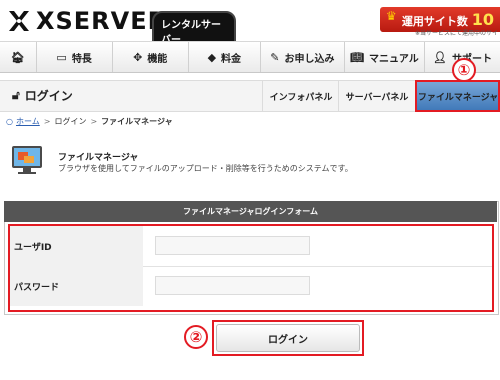  What do you see at coordinates (250, 96) in the screenshot?
I see `login-bar: 🔓︎ ログイン インフォパネル サーバーパネル ファイルマネージャ` at bounding box center [250, 96].